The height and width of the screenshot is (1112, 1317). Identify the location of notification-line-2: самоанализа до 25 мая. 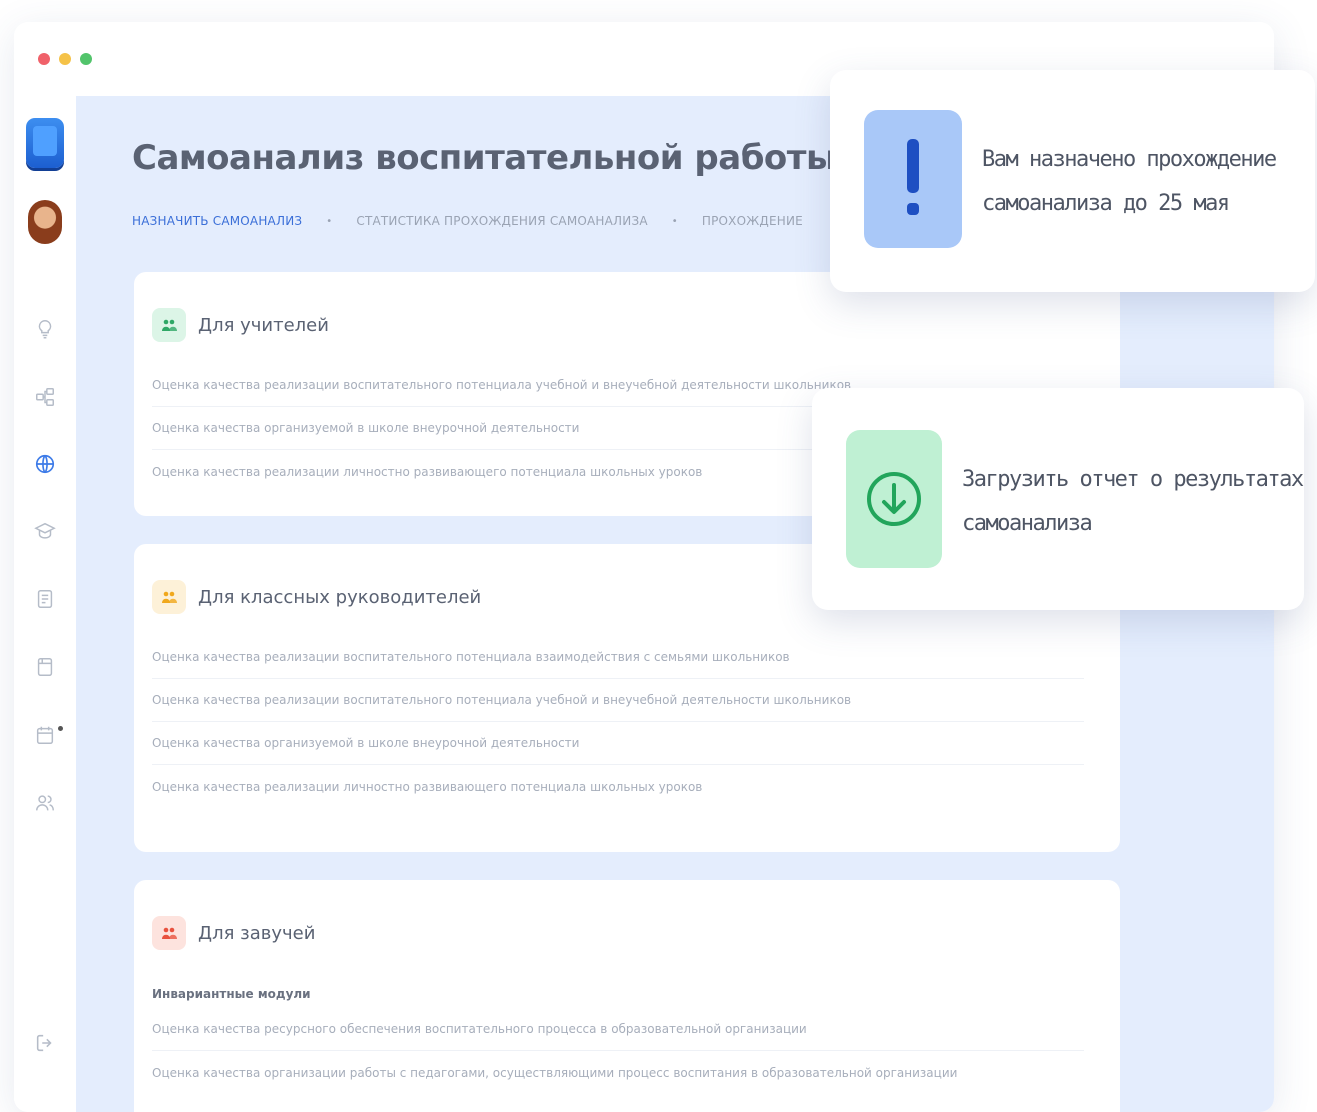
(1106, 203).